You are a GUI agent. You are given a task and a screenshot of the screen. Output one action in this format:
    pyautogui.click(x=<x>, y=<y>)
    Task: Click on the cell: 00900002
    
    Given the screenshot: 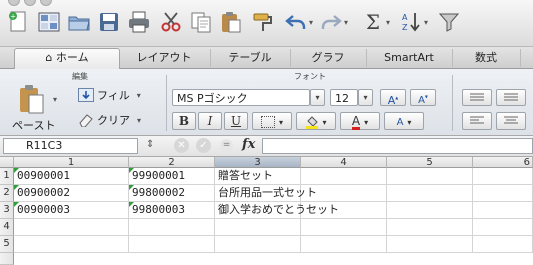 What is the action you would take?
    pyautogui.click(x=71, y=193)
    